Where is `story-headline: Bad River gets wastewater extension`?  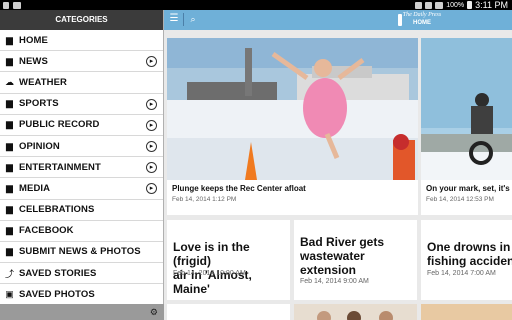
story-headline: Bad River gets wastewater extension is located at coordinates (342, 256).